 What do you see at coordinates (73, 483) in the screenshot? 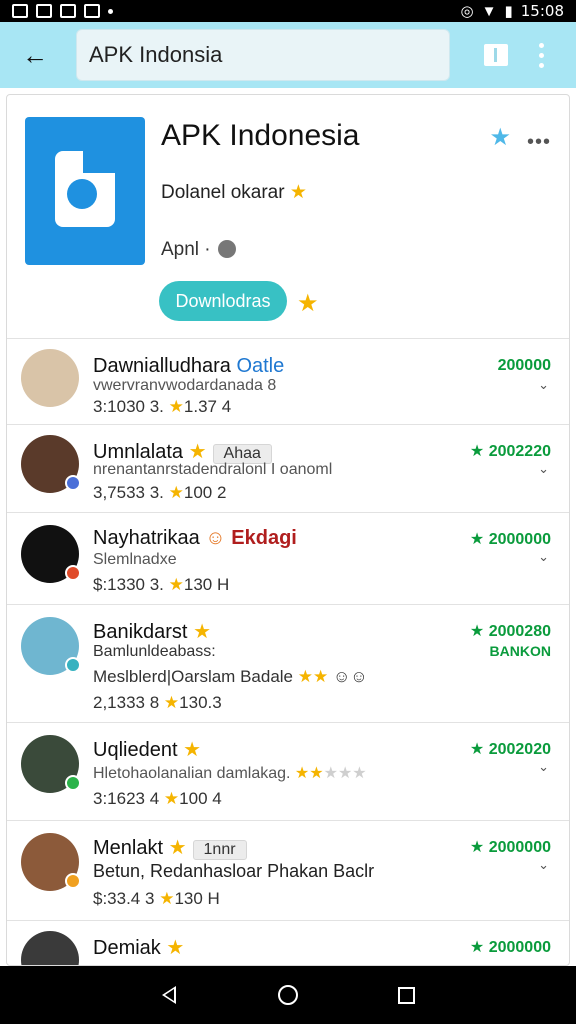
I see `verified-badge-icon` at bounding box center [73, 483].